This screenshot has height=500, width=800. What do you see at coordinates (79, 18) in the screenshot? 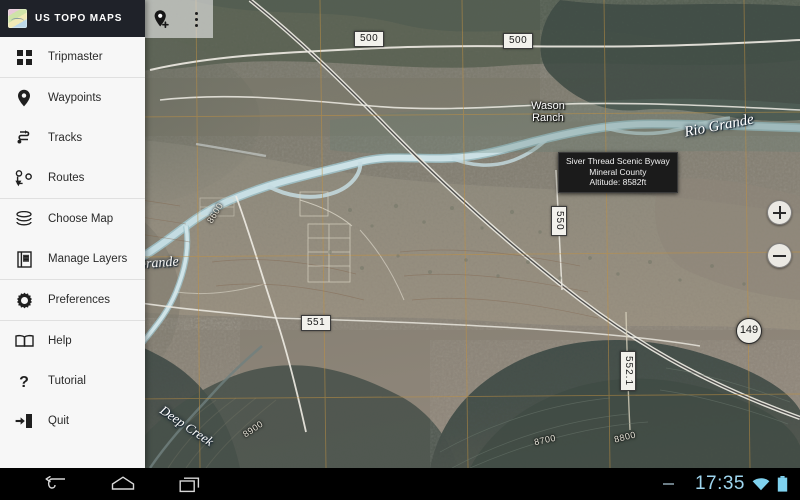
I see `app-title: US TOPO MAPS` at bounding box center [79, 18].